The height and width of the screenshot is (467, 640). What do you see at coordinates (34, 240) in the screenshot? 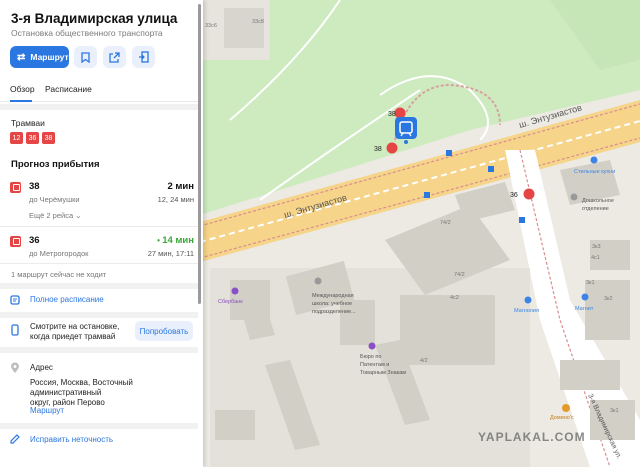
I see `route-number: 36` at bounding box center [34, 240].